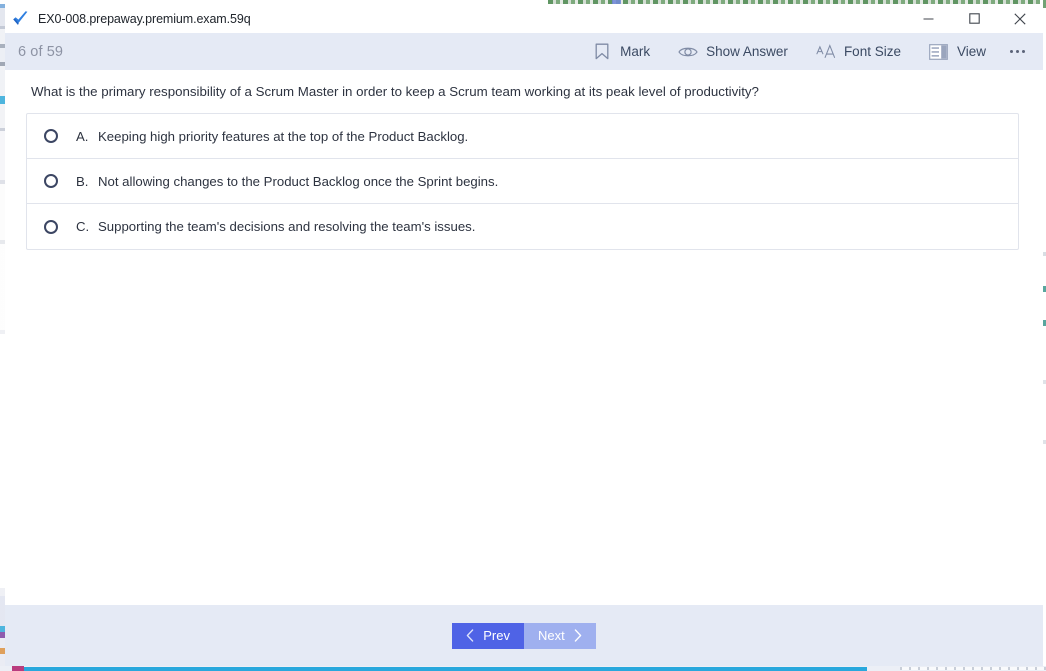 Image resolution: width=1046 pixels, height=671 pixels. Describe the element at coordinates (51, 226) in the screenshot. I see `radio-button-c` at that location.